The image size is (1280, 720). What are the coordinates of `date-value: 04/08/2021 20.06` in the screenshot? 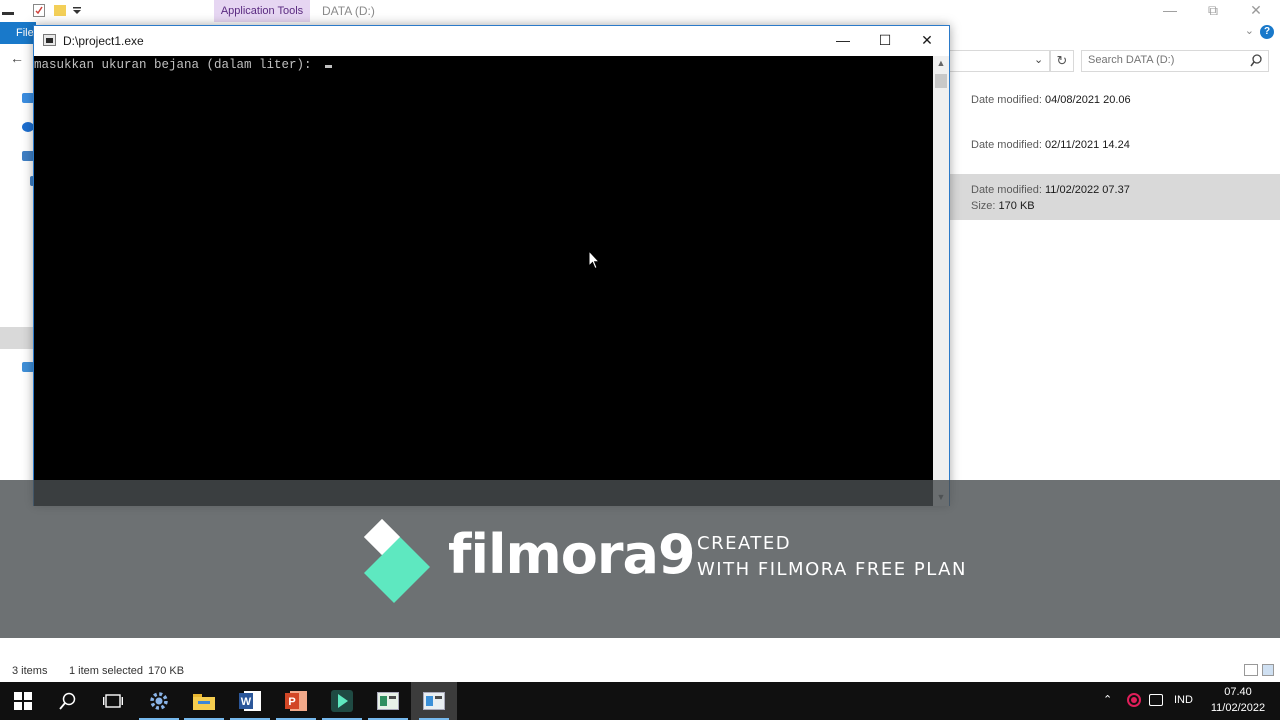 It's located at (1088, 100).